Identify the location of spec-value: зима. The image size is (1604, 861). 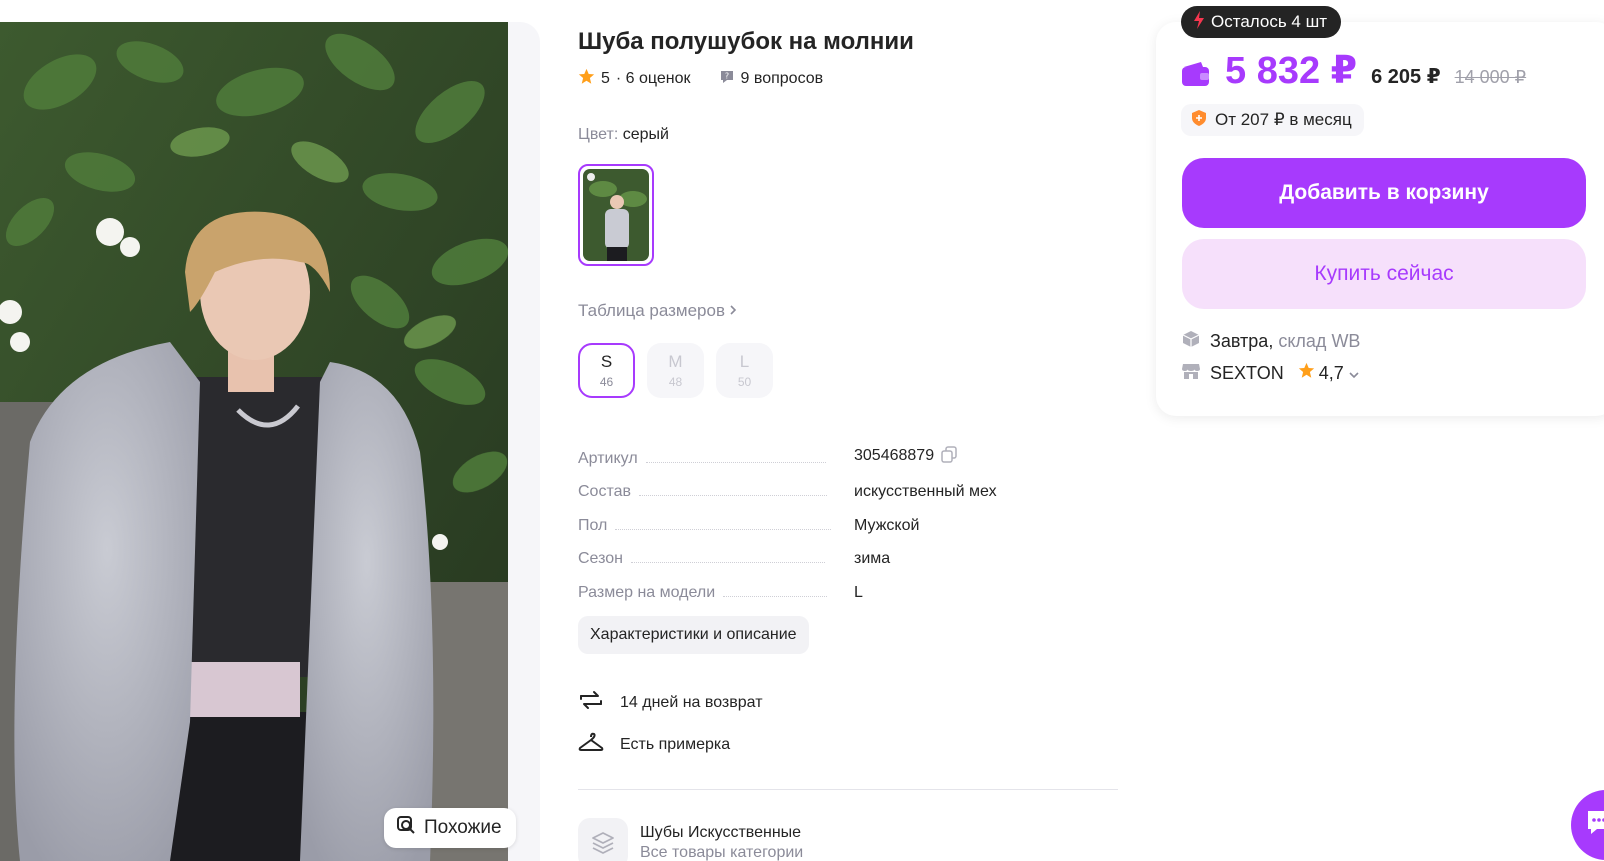
(872, 558).